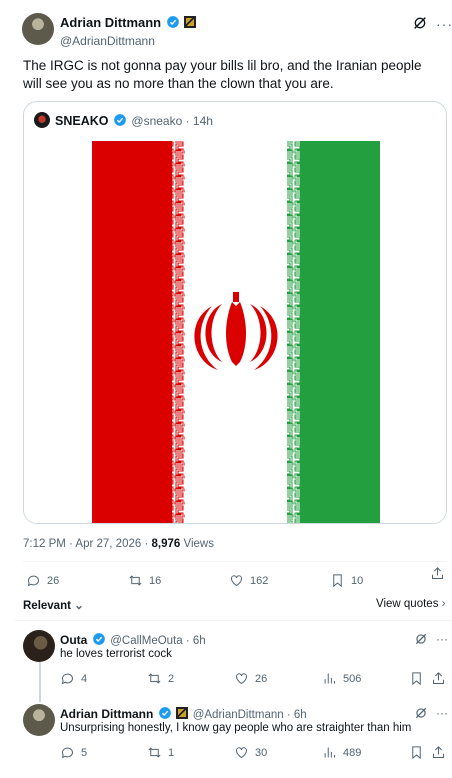  What do you see at coordinates (346, 580) in the screenshot?
I see `bookmark-button: 10` at bounding box center [346, 580].